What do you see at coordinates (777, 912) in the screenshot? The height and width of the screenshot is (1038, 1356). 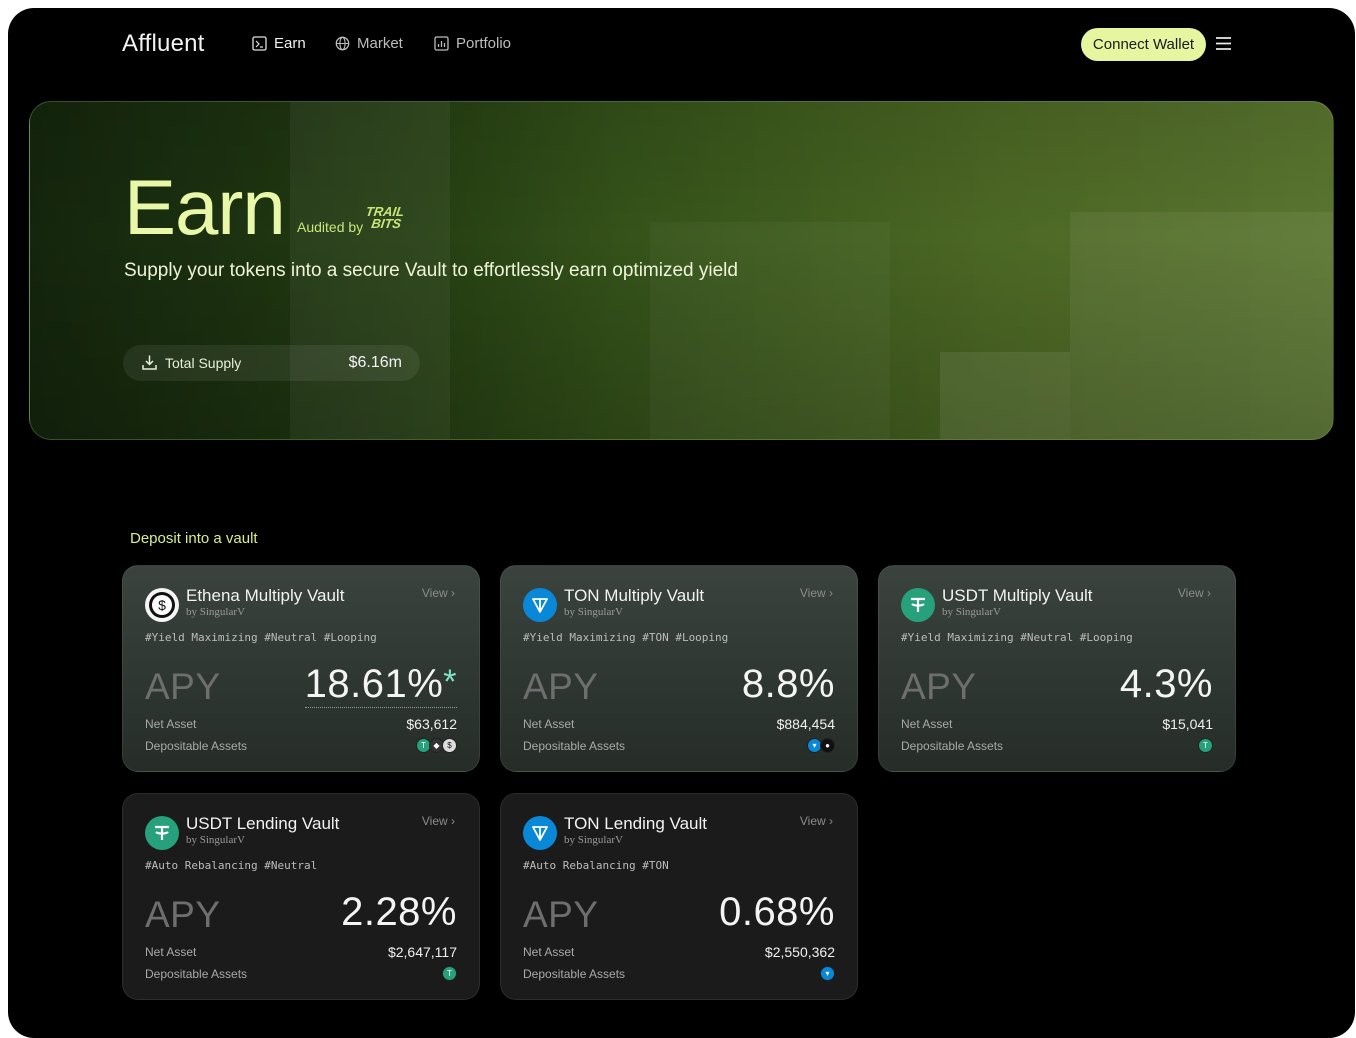 I see `apy-value: 0.68%` at bounding box center [777, 912].